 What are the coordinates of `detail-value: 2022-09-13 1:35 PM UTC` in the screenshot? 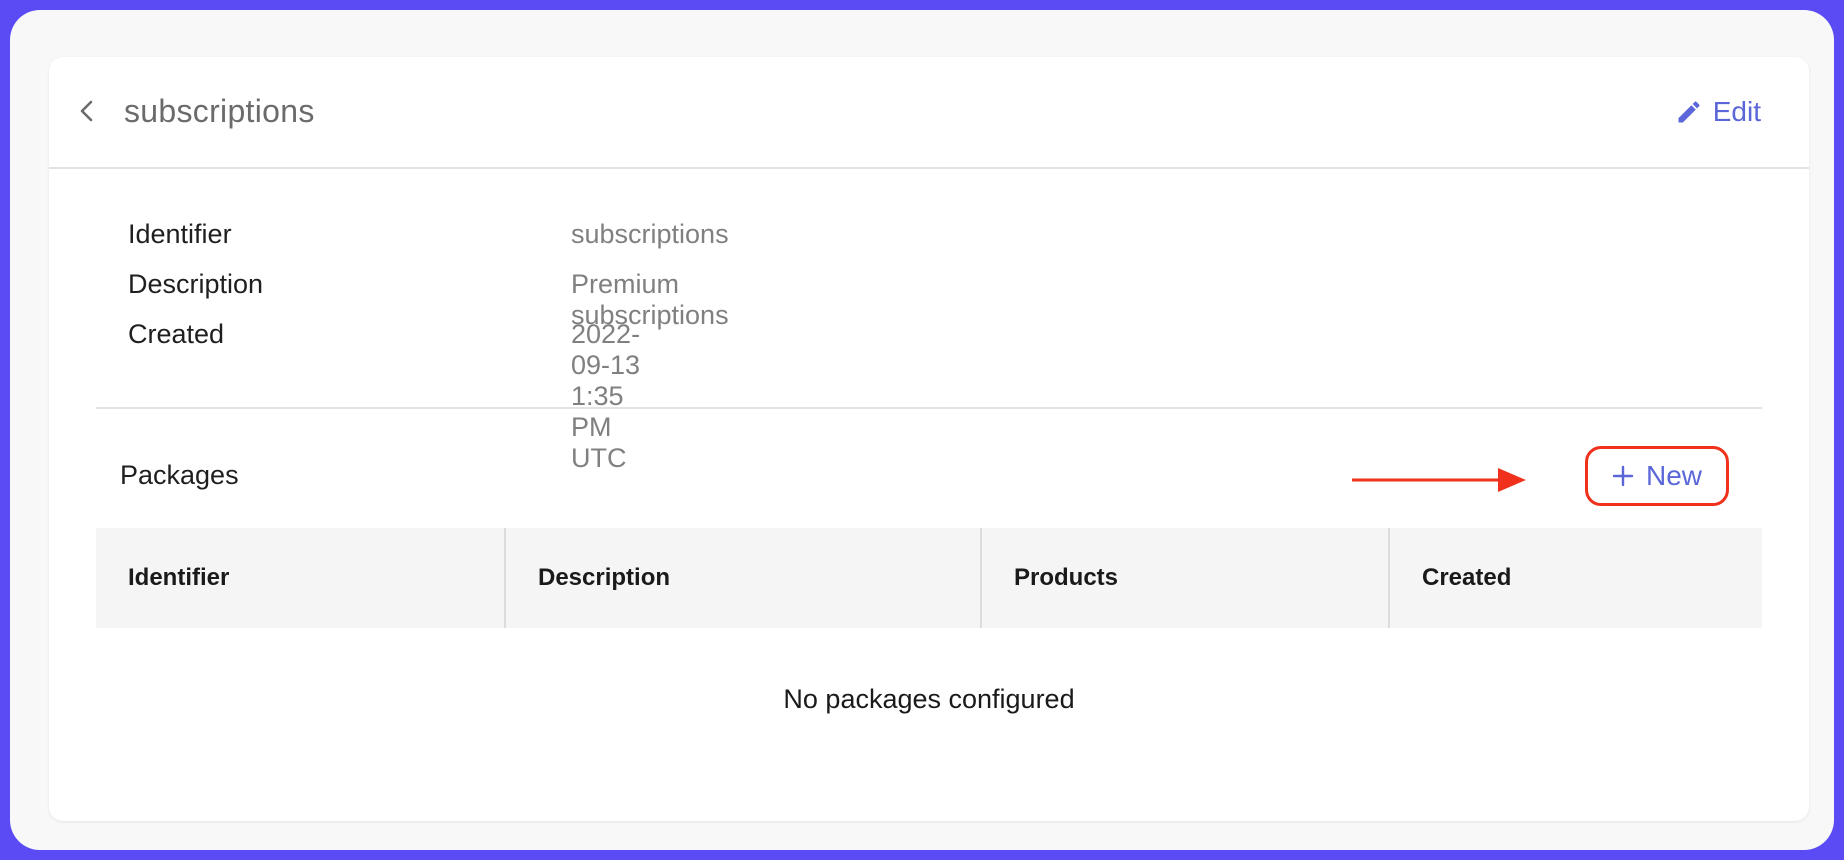 It's located at (606, 396).